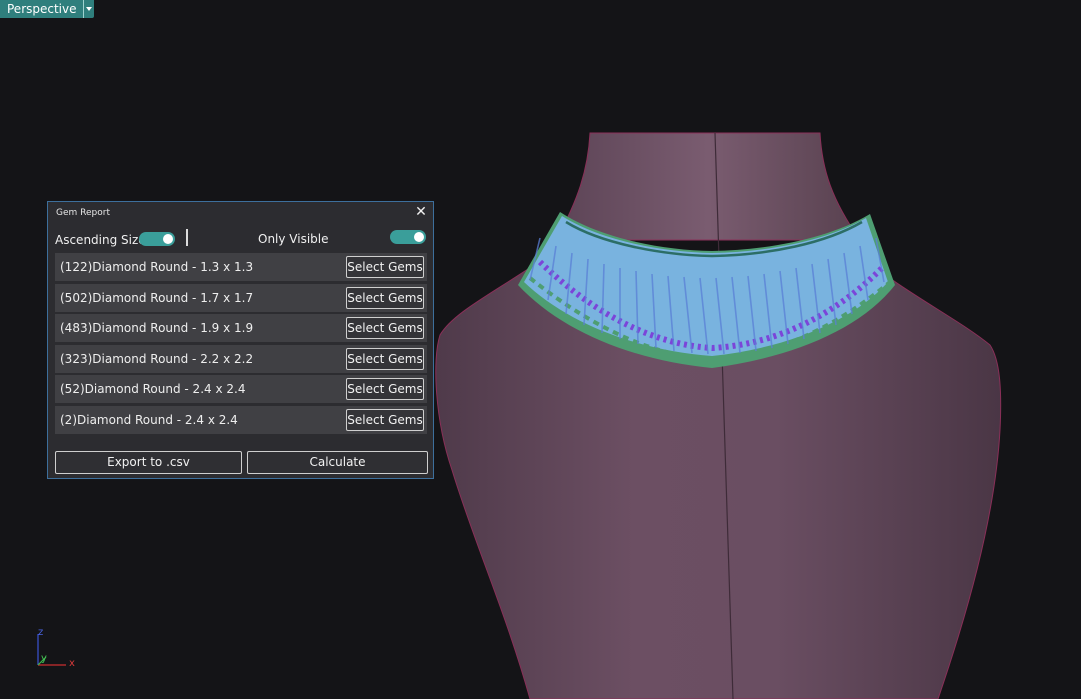 This screenshot has height=699, width=1081. I want to click on axis-x-label: x, so click(72, 663).